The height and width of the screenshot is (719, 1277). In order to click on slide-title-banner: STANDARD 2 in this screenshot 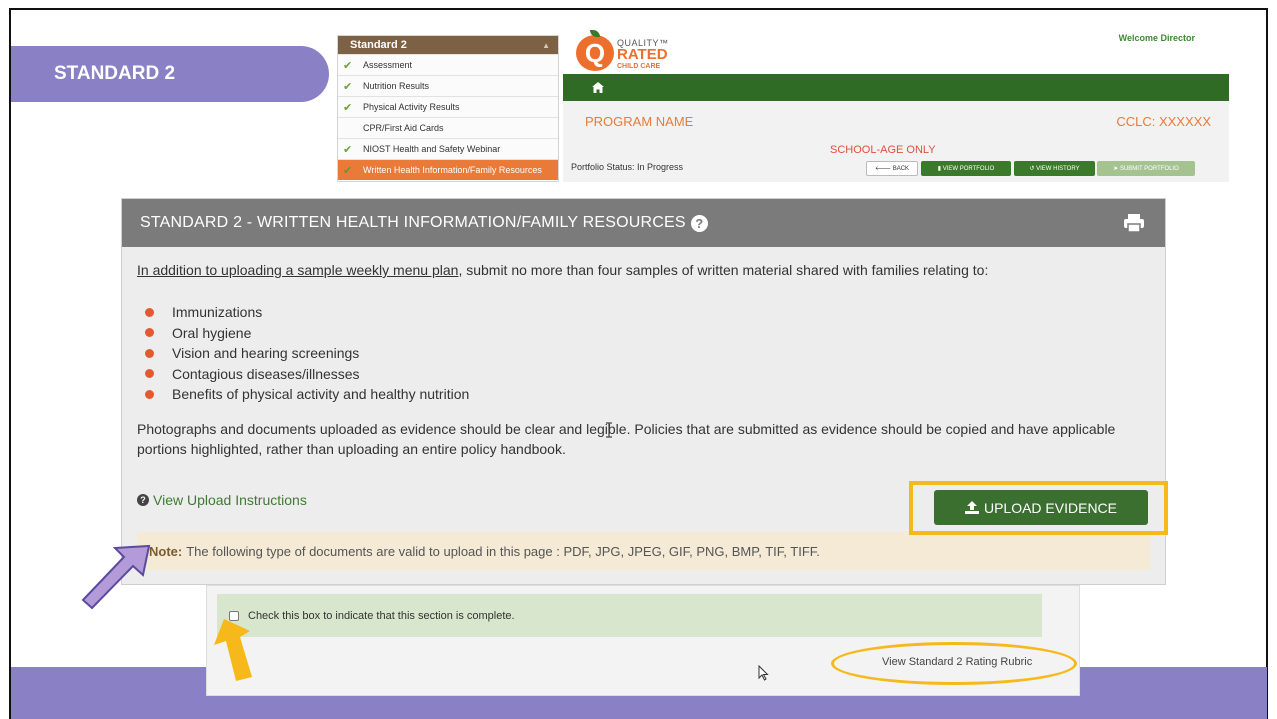, I will do `click(170, 74)`.